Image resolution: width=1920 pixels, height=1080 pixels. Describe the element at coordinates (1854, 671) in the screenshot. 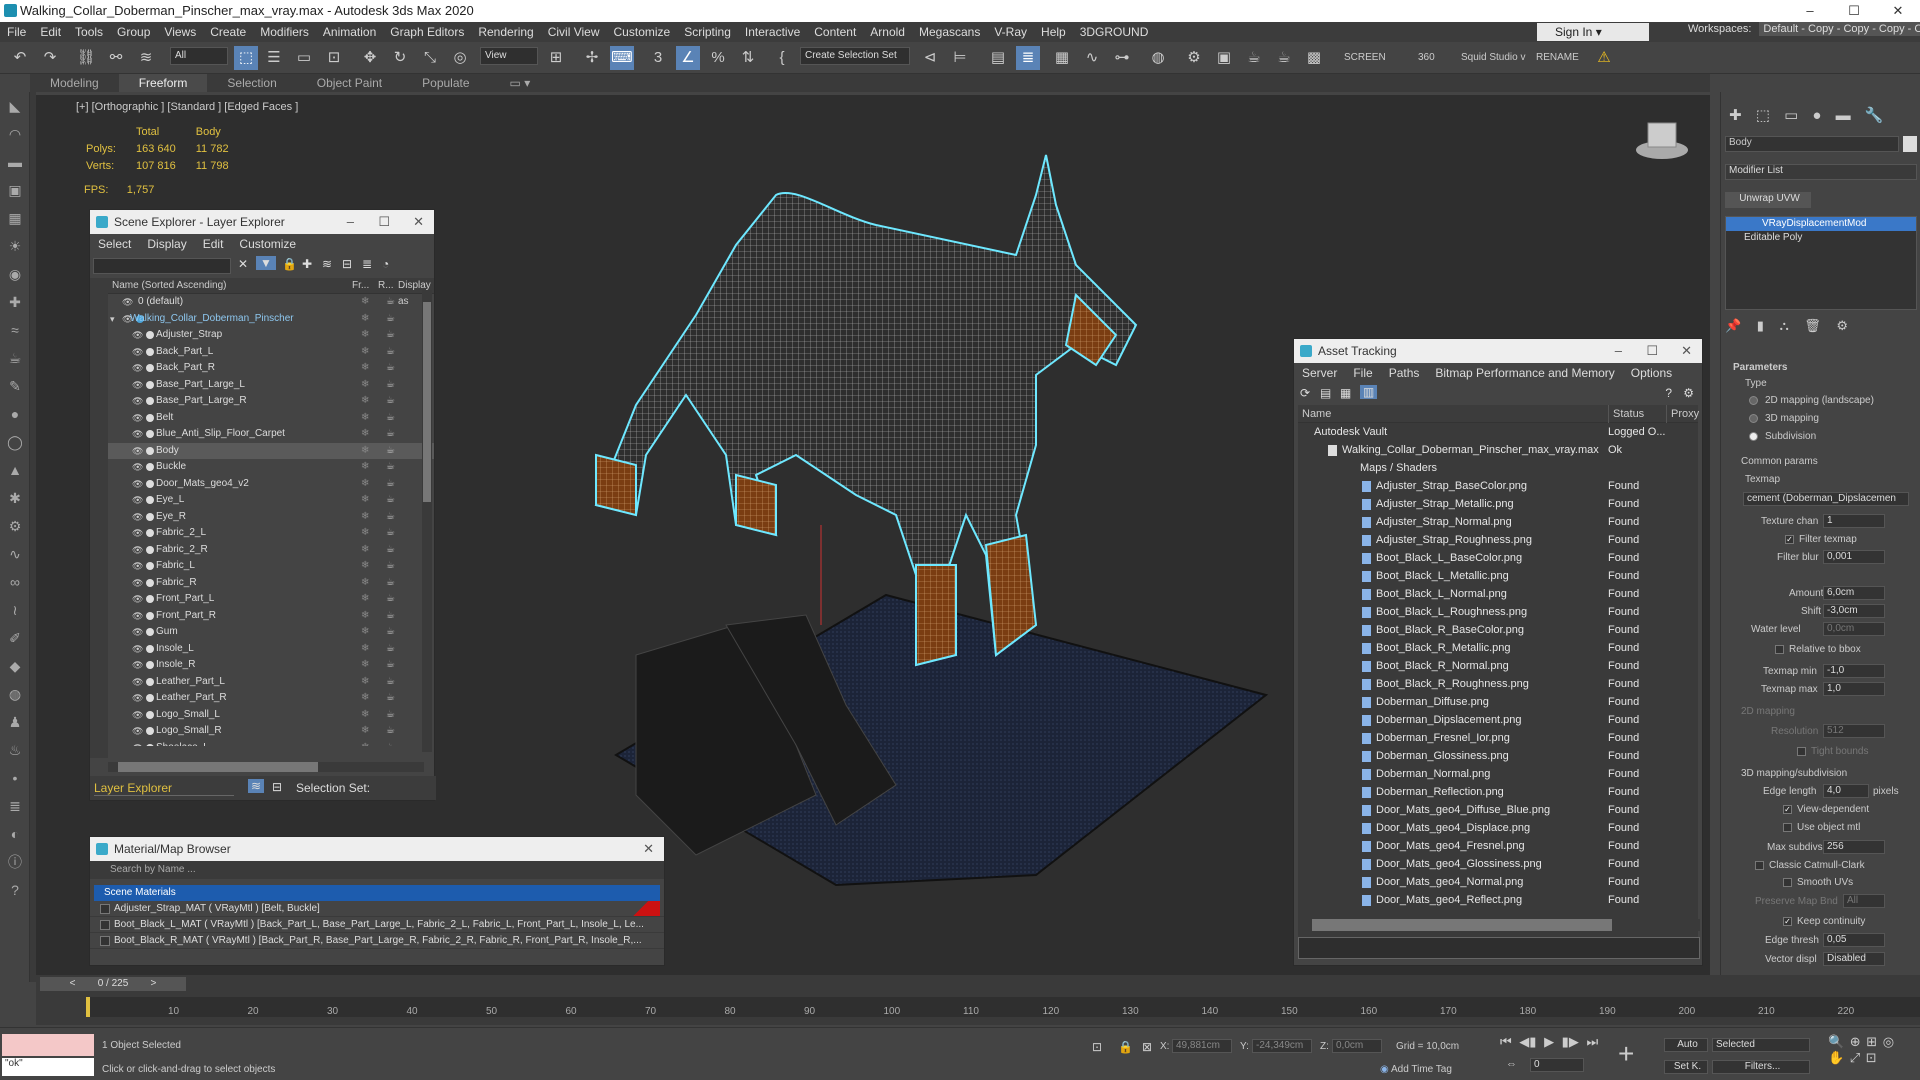

I see `texmap-min-spinner: -1,0` at that location.